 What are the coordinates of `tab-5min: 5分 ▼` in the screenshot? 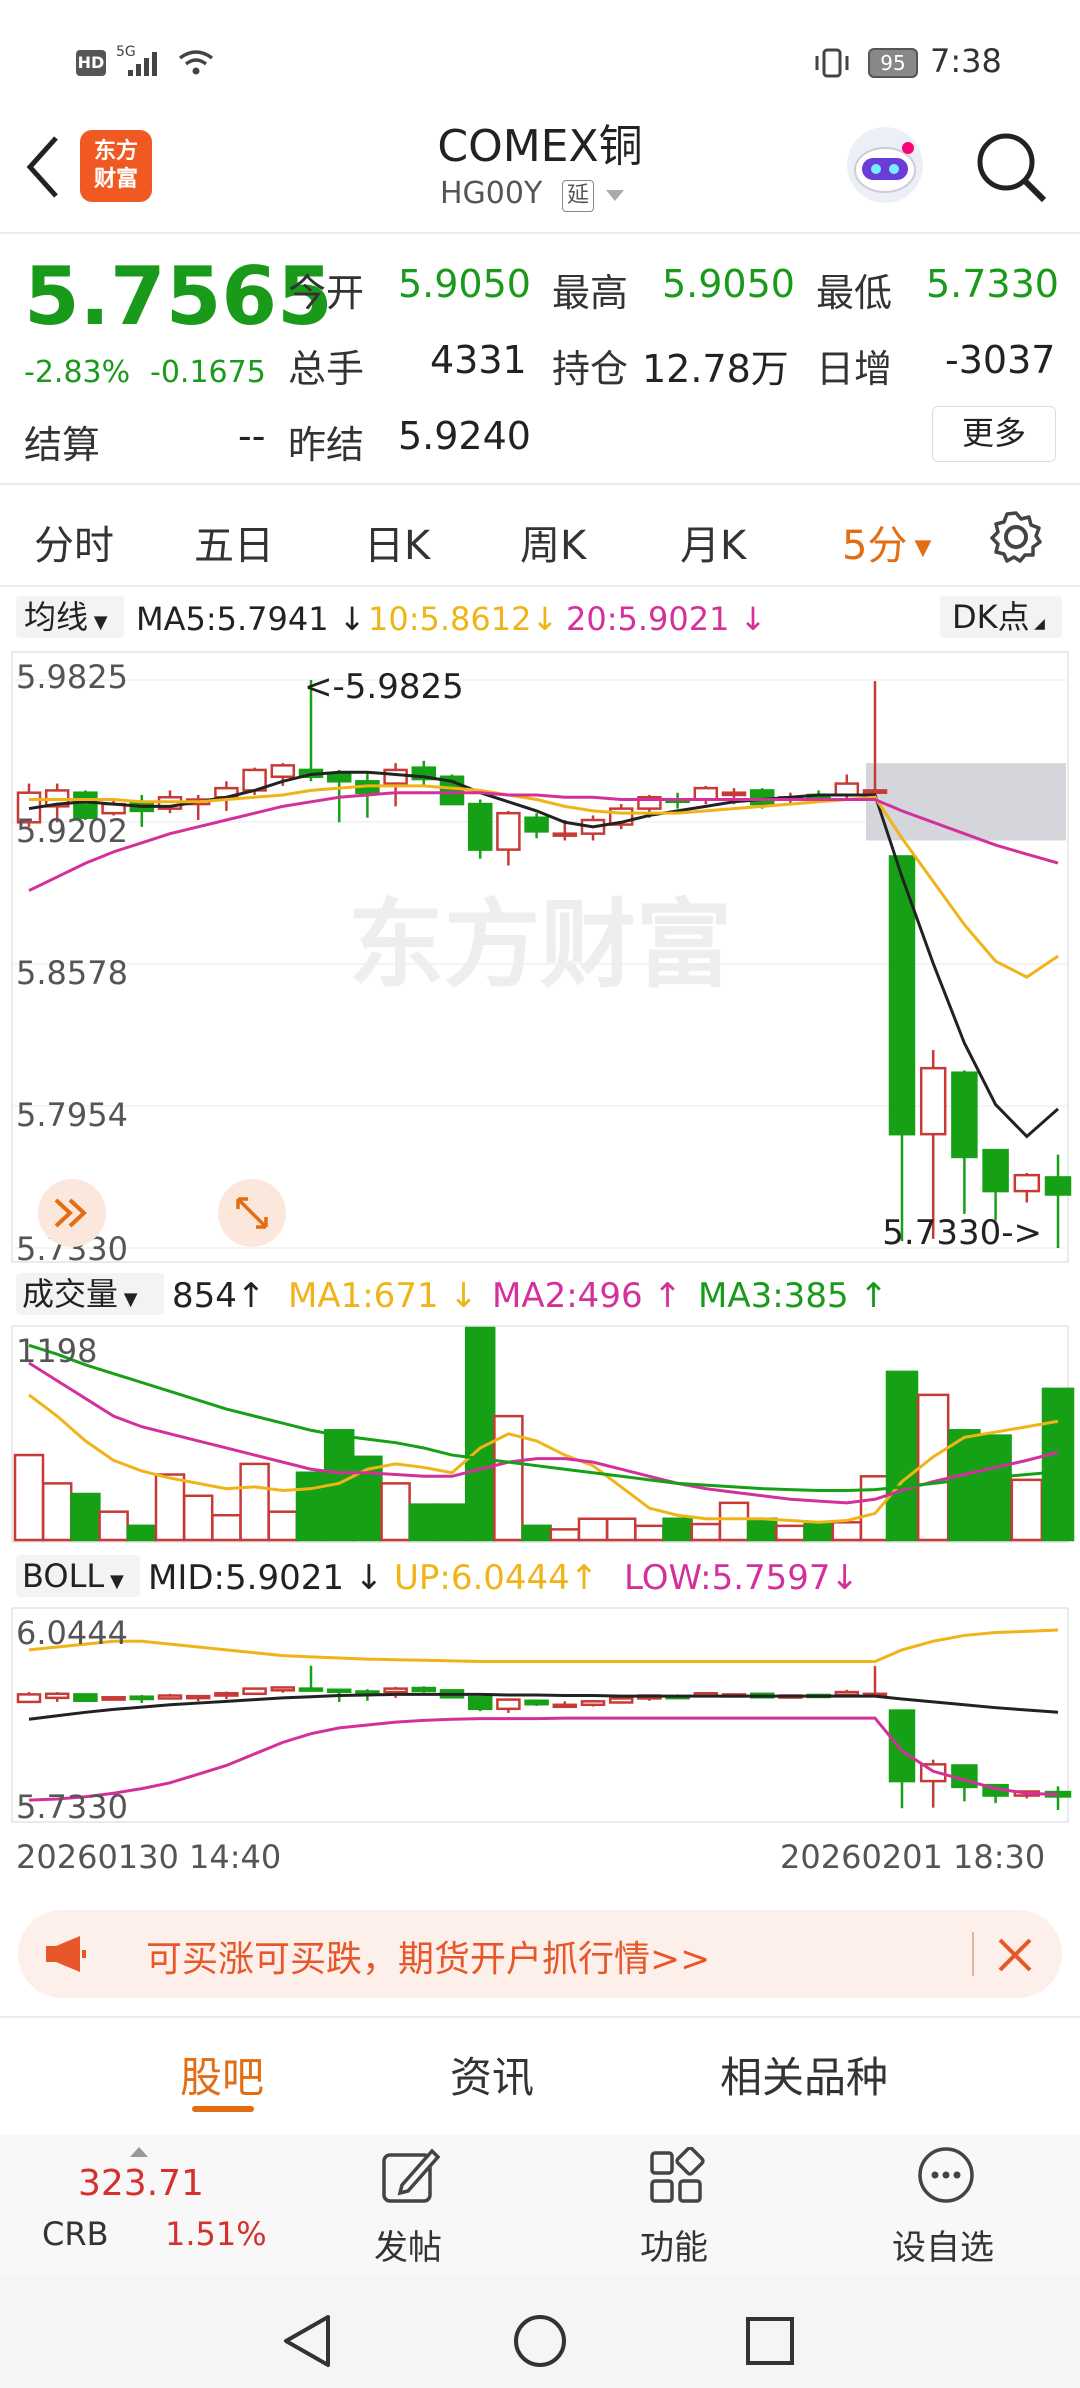 It's located at (886, 542).